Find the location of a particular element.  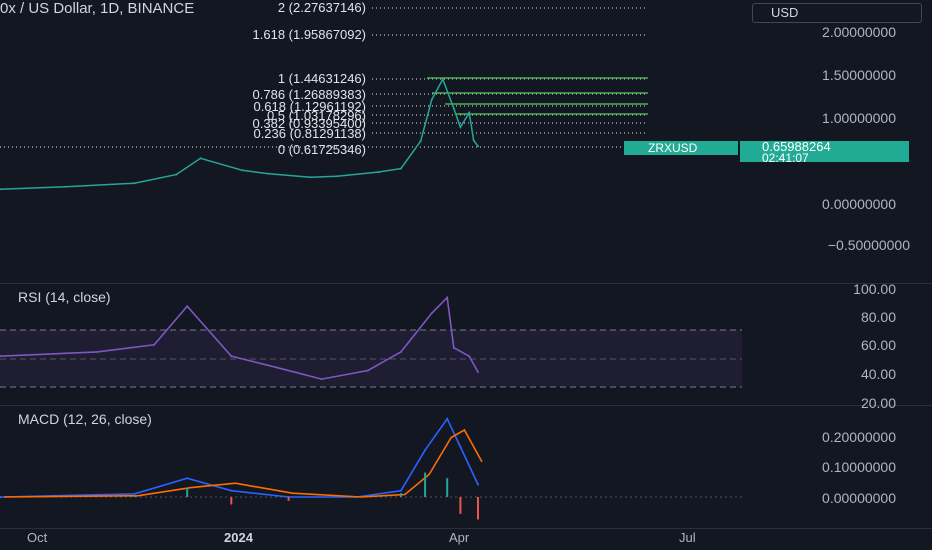

price-series is located at coordinates (239, 134).